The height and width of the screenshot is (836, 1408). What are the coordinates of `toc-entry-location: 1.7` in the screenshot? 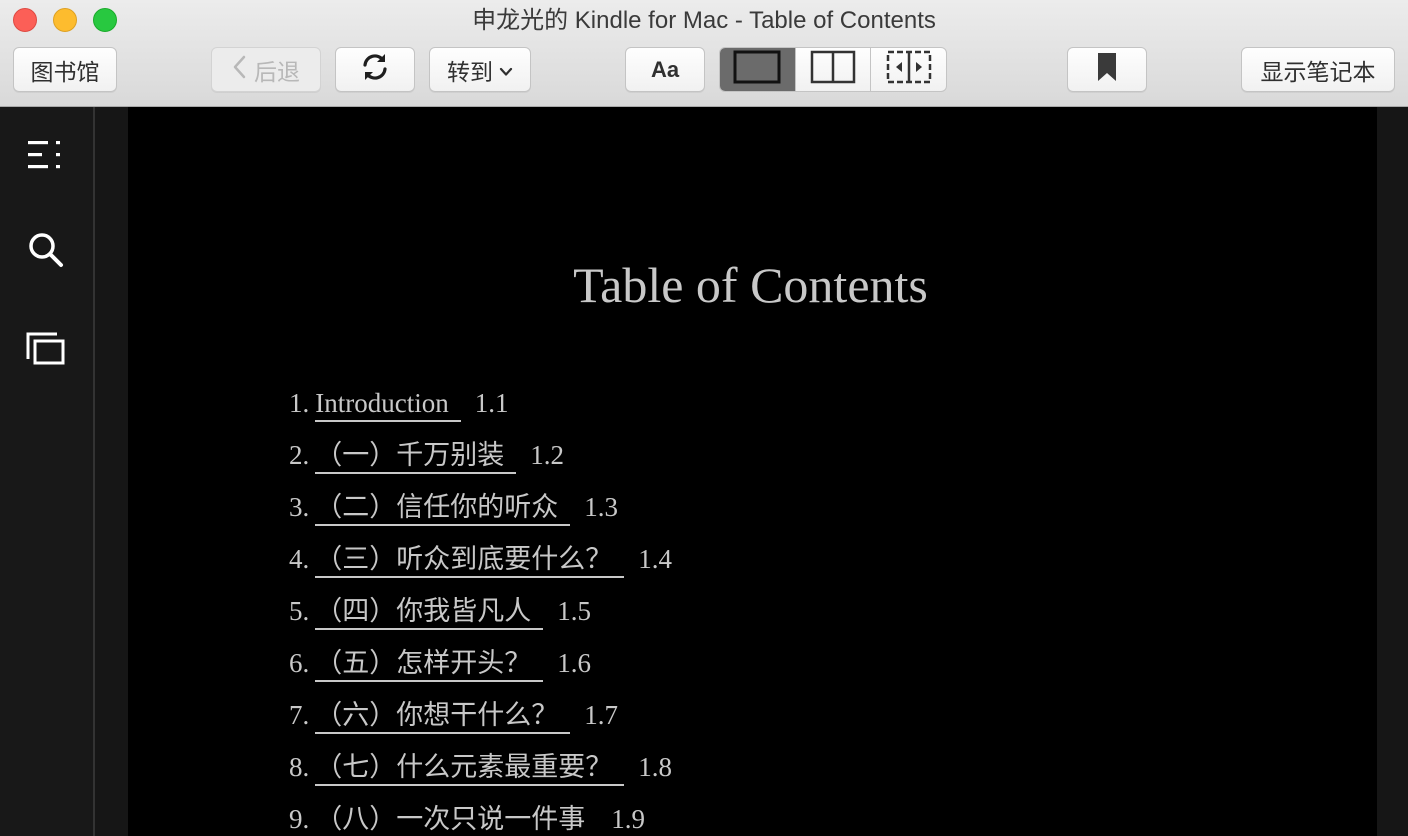 It's located at (601, 715).